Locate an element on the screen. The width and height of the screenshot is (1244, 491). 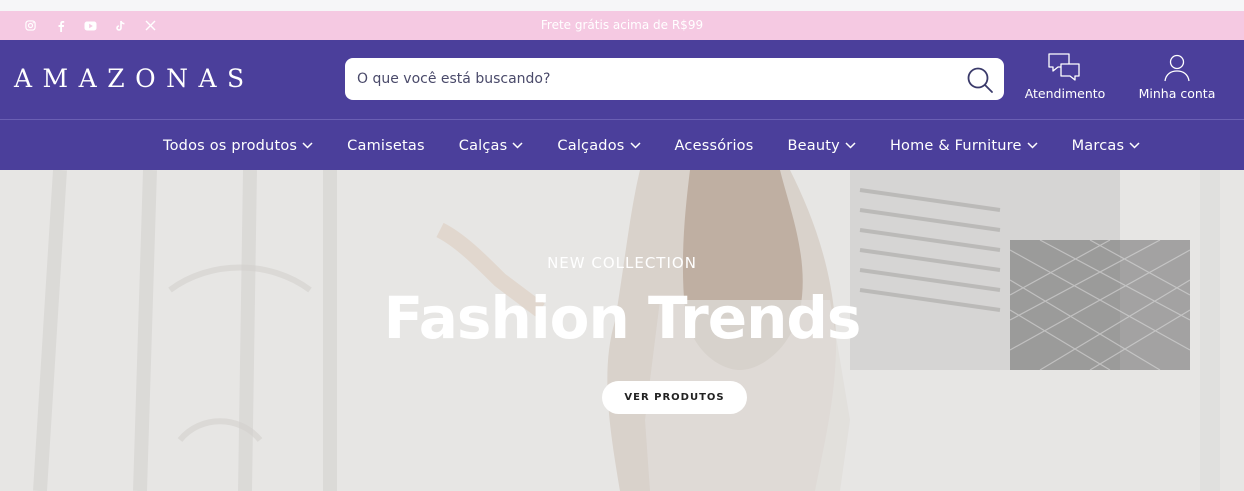
nav-item-cal-as: Calças is located at coordinates (491, 146).